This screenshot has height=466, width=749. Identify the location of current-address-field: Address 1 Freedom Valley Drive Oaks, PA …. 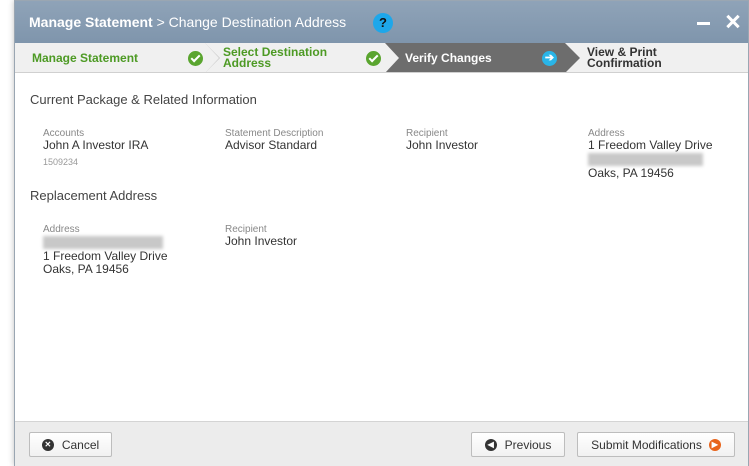
(663, 154).